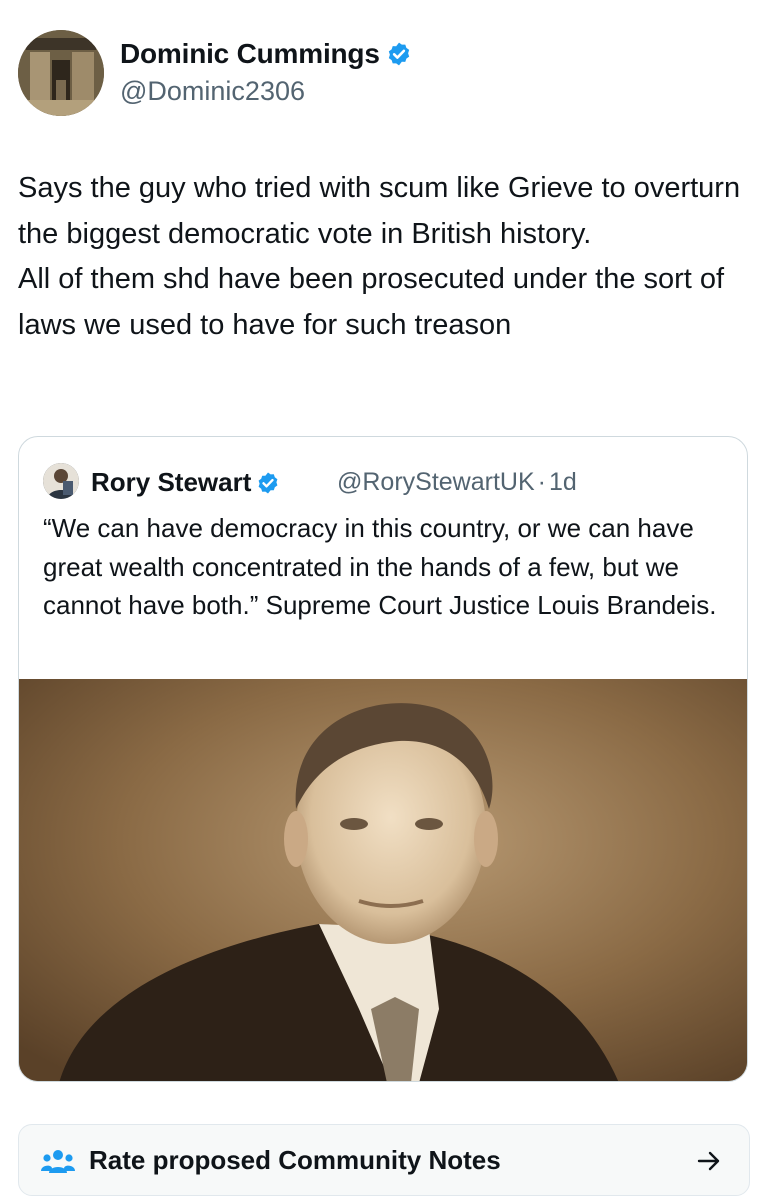  What do you see at coordinates (563, 482) in the screenshot?
I see `quote-timestamp: 1d` at bounding box center [563, 482].